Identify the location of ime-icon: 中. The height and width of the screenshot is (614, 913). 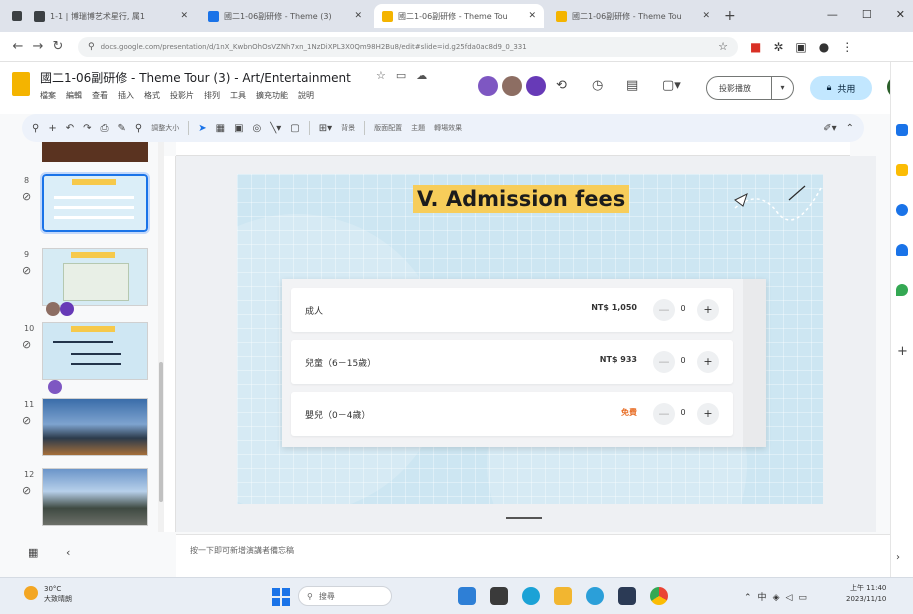
(765, 598).